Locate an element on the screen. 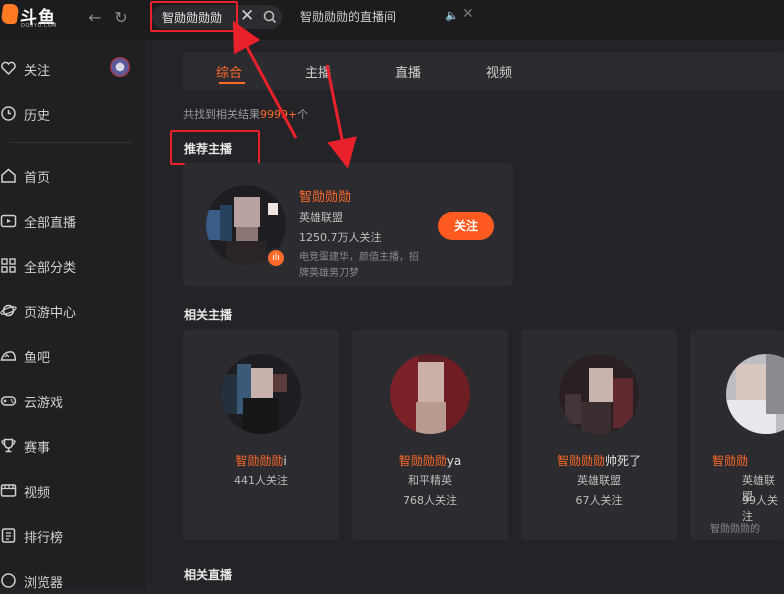 Image resolution: width=784 pixels, height=594 pixels. sidebar-item-label: 全部直播 is located at coordinates (50, 223).